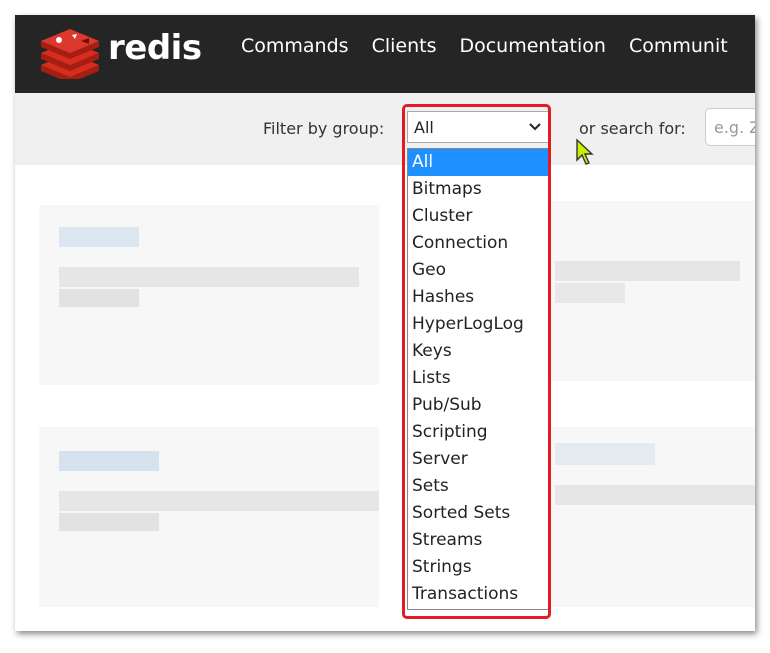  Describe the element at coordinates (478, 432) in the screenshot. I see `dropdown-option-scripting: Scripting` at that location.